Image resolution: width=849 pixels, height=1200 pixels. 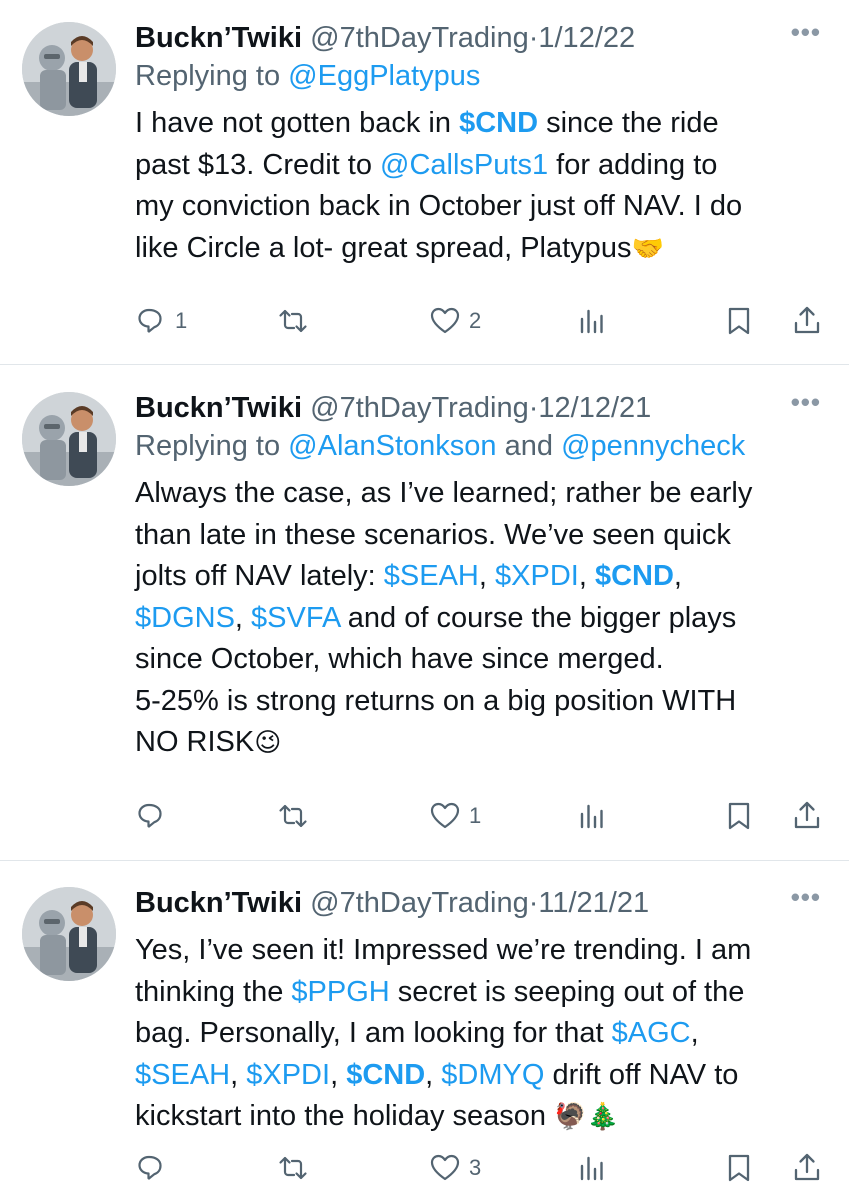 I want to click on reply-count: 1, so click(x=181, y=320).